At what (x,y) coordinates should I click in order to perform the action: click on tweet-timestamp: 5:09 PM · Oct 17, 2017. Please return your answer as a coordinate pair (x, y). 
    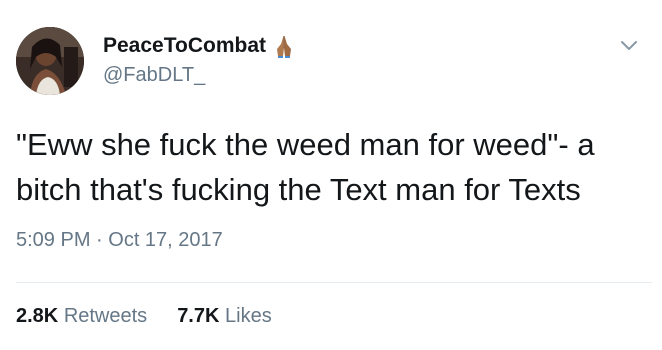
    Looking at the image, I should click on (119, 240).